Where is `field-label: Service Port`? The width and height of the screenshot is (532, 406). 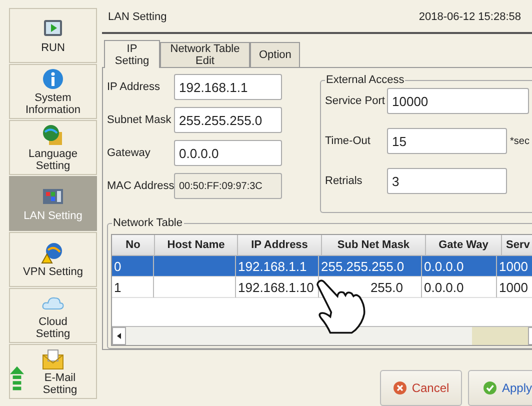
field-label: Service Port is located at coordinates (355, 101).